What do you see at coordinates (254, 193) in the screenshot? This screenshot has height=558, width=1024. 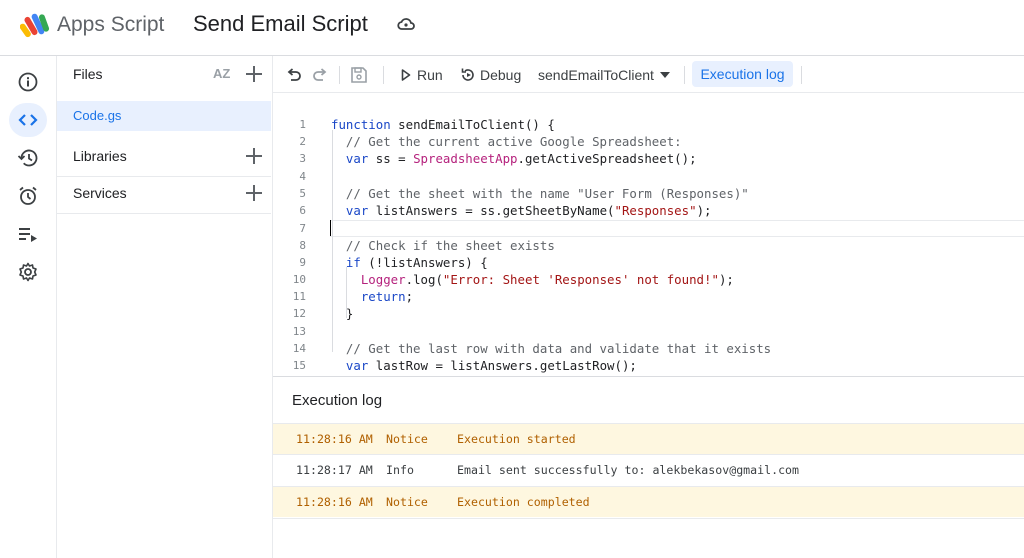 I see `add-service-icon` at bounding box center [254, 193].